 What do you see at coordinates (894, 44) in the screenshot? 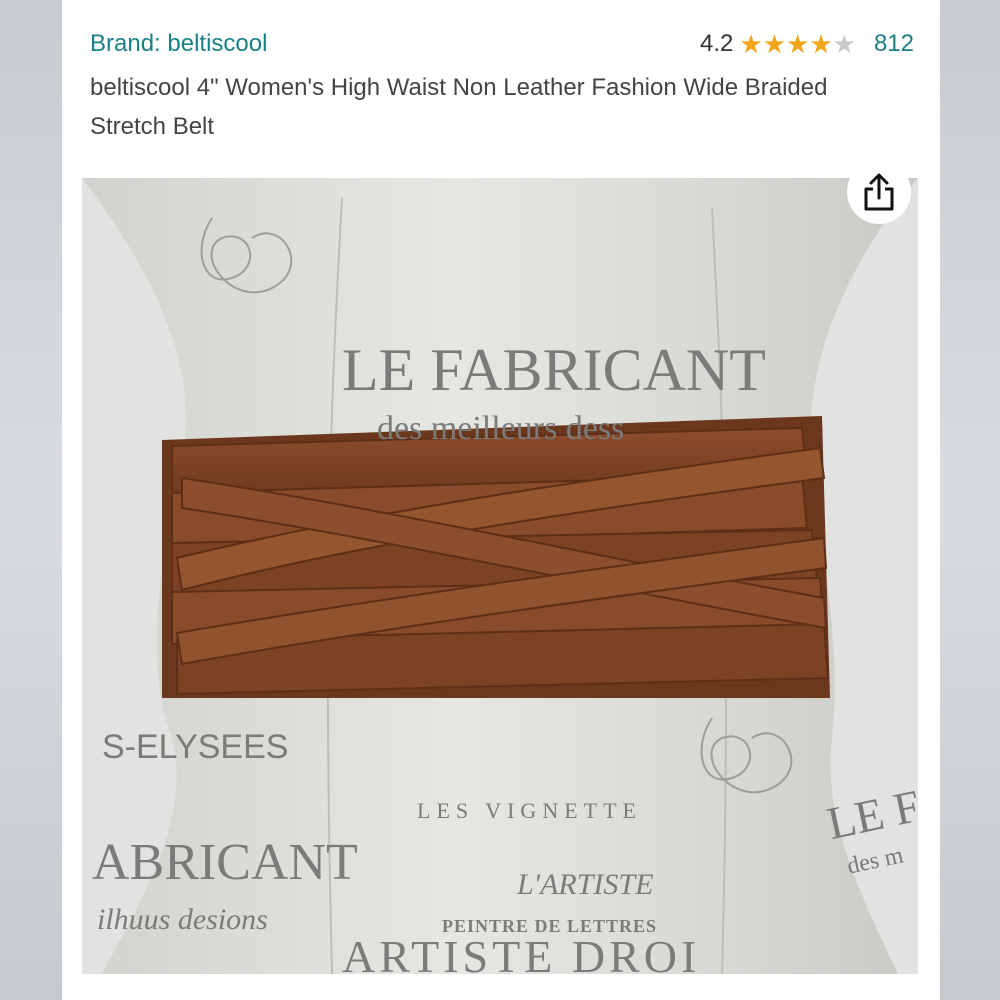
I see `review-count-link: 812` at bounding box center [894, 44].